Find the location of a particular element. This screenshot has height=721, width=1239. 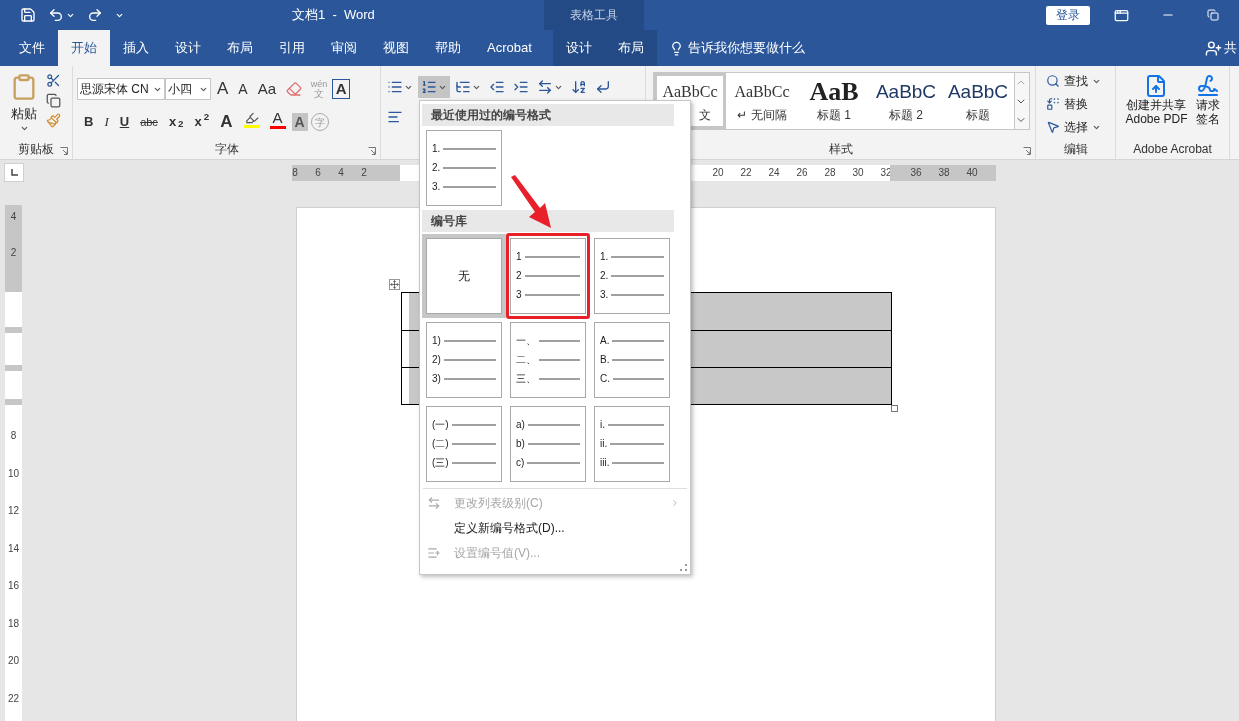

underline-button: U is located at coordinates (124, 122).